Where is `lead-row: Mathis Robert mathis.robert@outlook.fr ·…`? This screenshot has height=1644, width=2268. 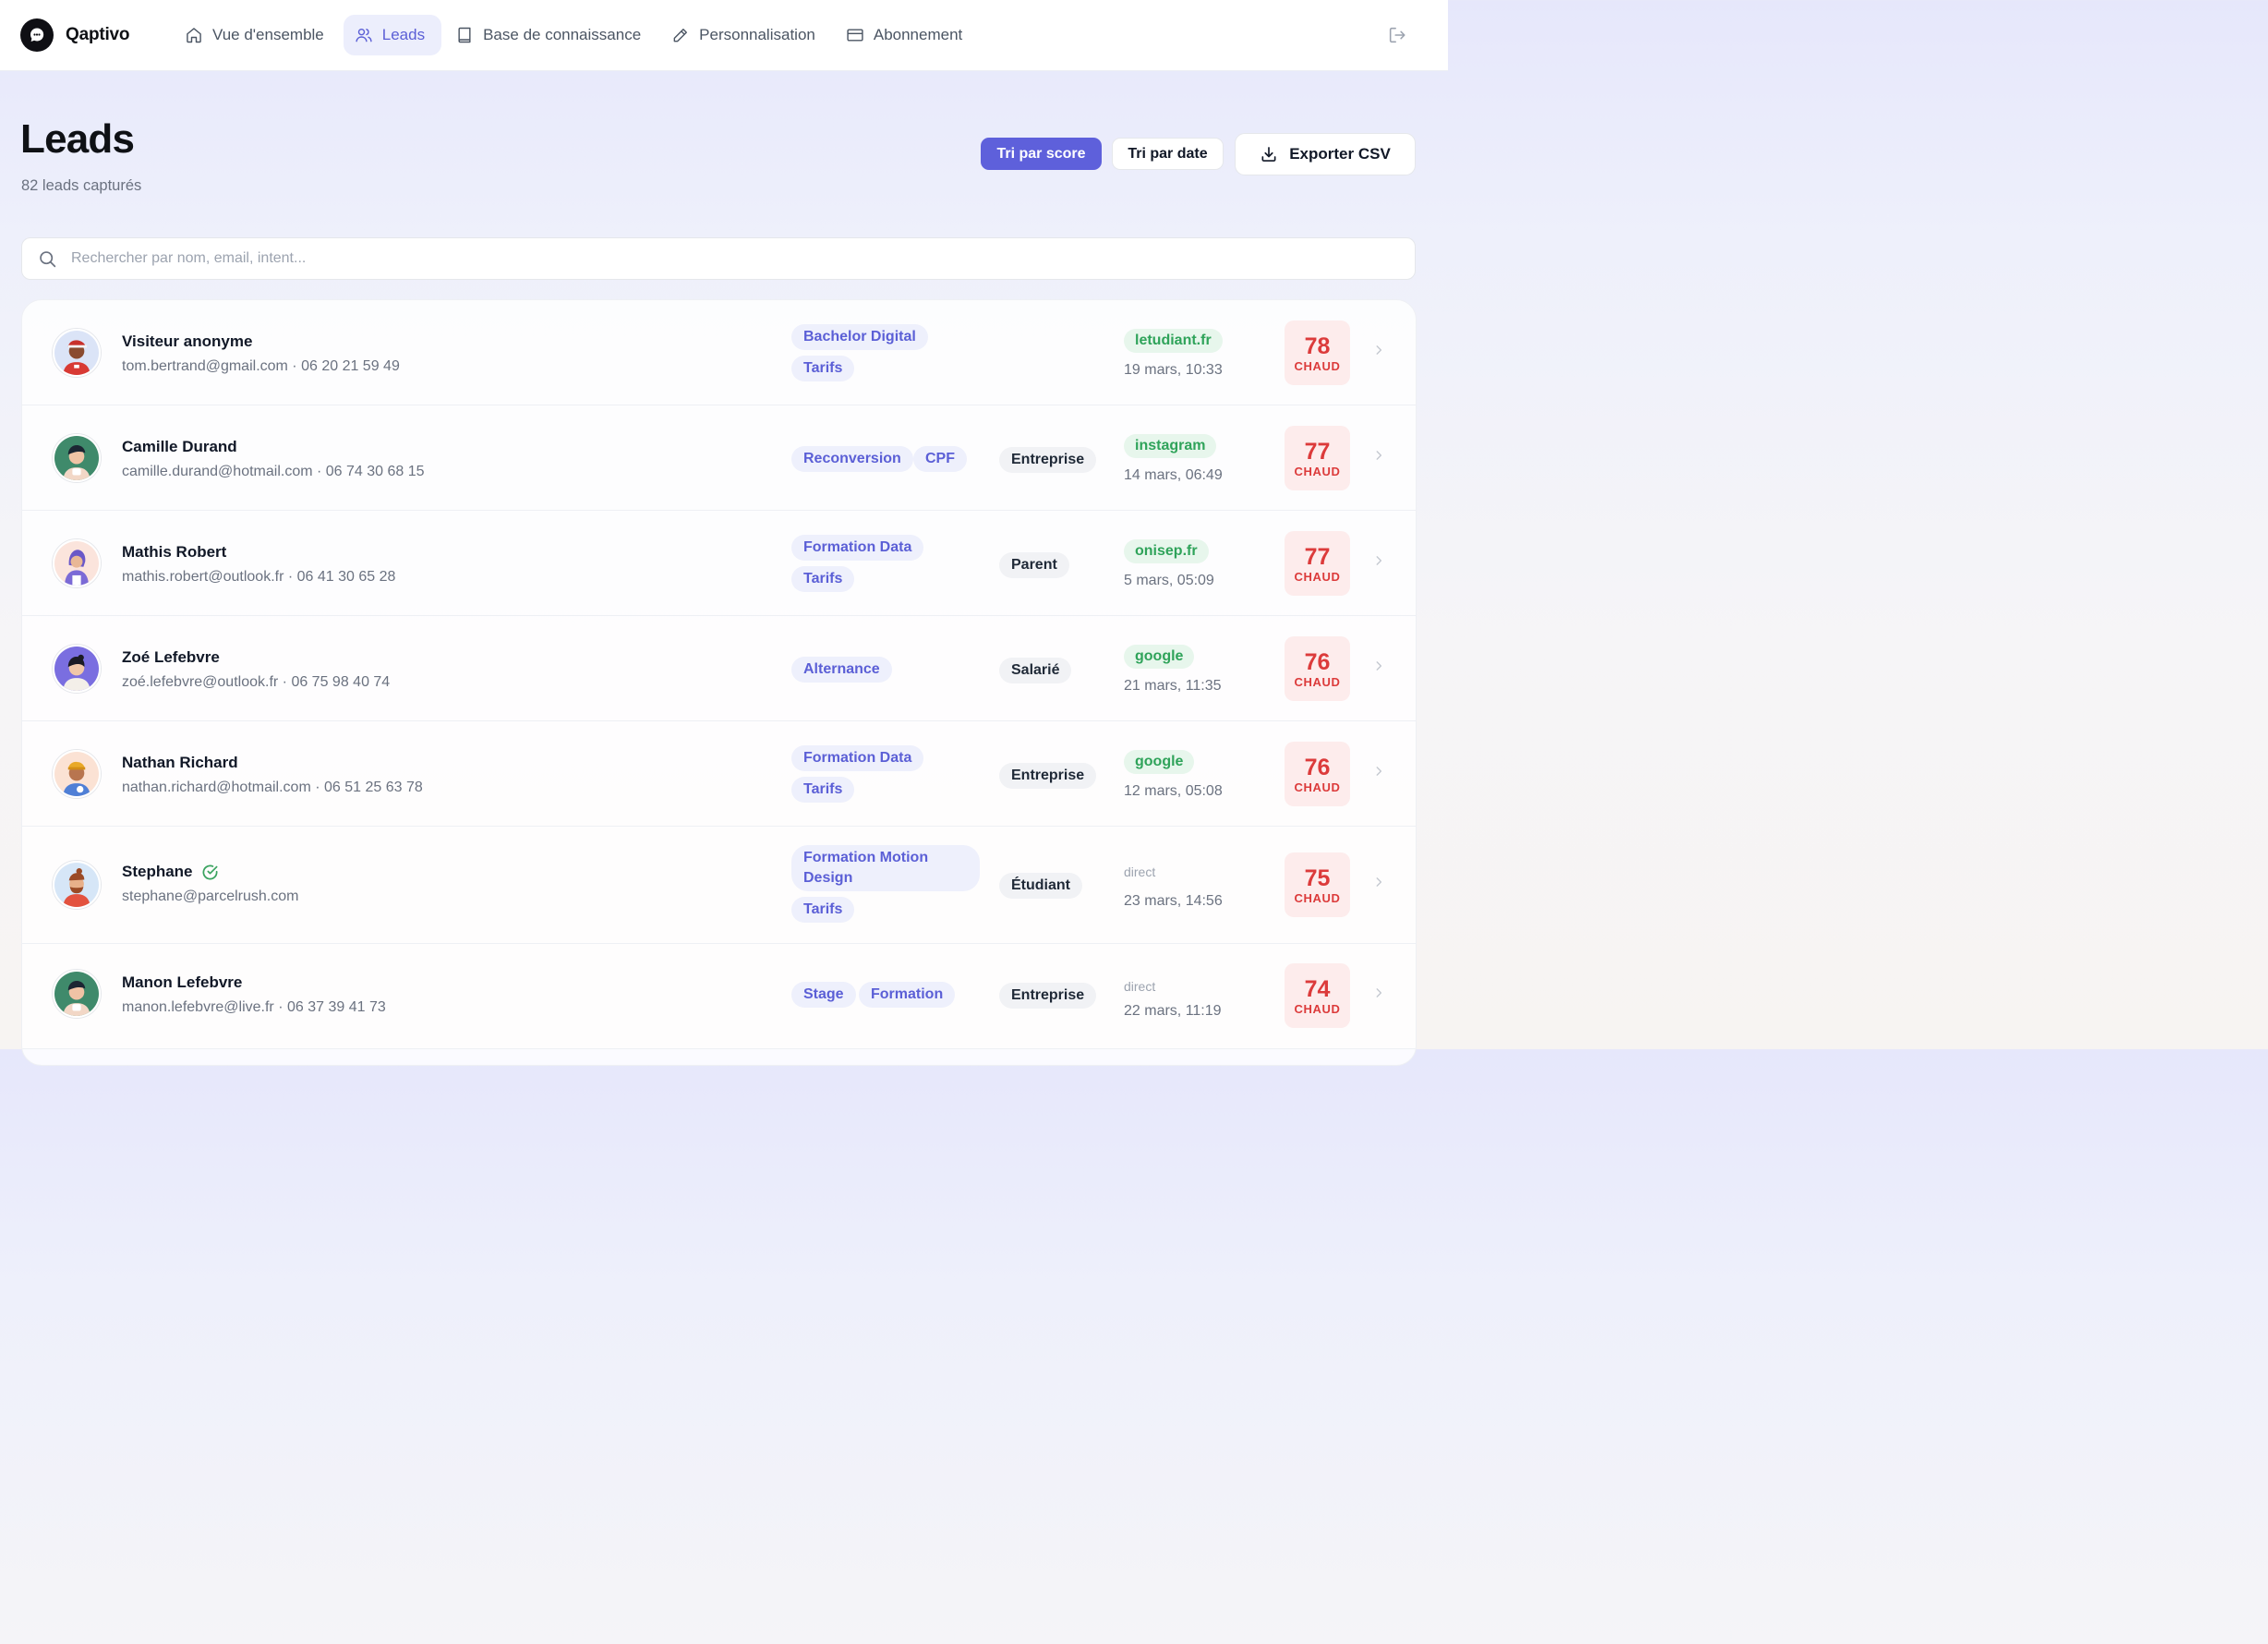
lead-row: Mathis Robert mathis.robert@outlook.fr ·… is located at coordinates (719, 563).